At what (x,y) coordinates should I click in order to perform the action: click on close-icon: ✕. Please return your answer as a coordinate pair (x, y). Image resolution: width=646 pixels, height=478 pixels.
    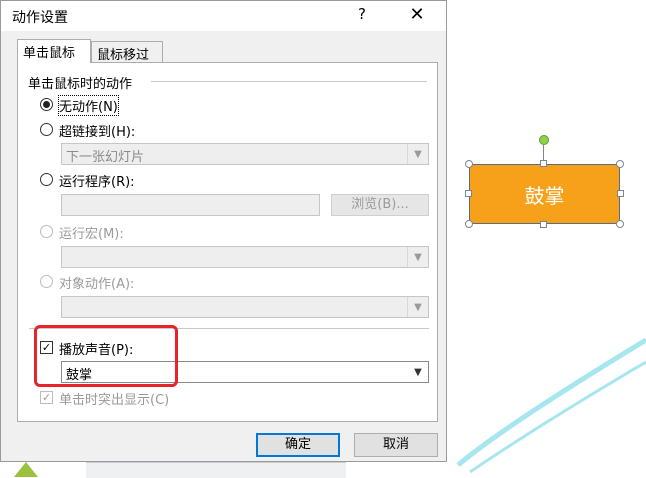
    Looking at the image, I should click on (417, 15).